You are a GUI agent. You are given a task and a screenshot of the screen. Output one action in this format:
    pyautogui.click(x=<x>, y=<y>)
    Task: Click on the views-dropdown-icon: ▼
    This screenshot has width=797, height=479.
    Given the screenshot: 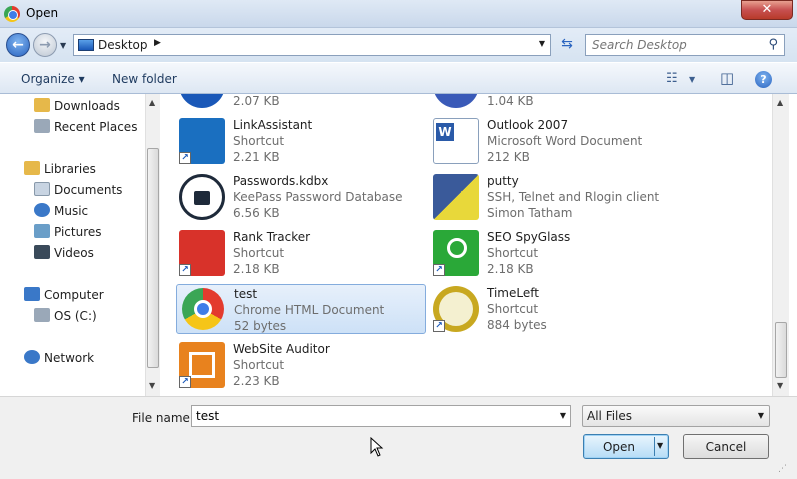 What is the action you would take?
    pyautogui.click(x=692, y=79)
    